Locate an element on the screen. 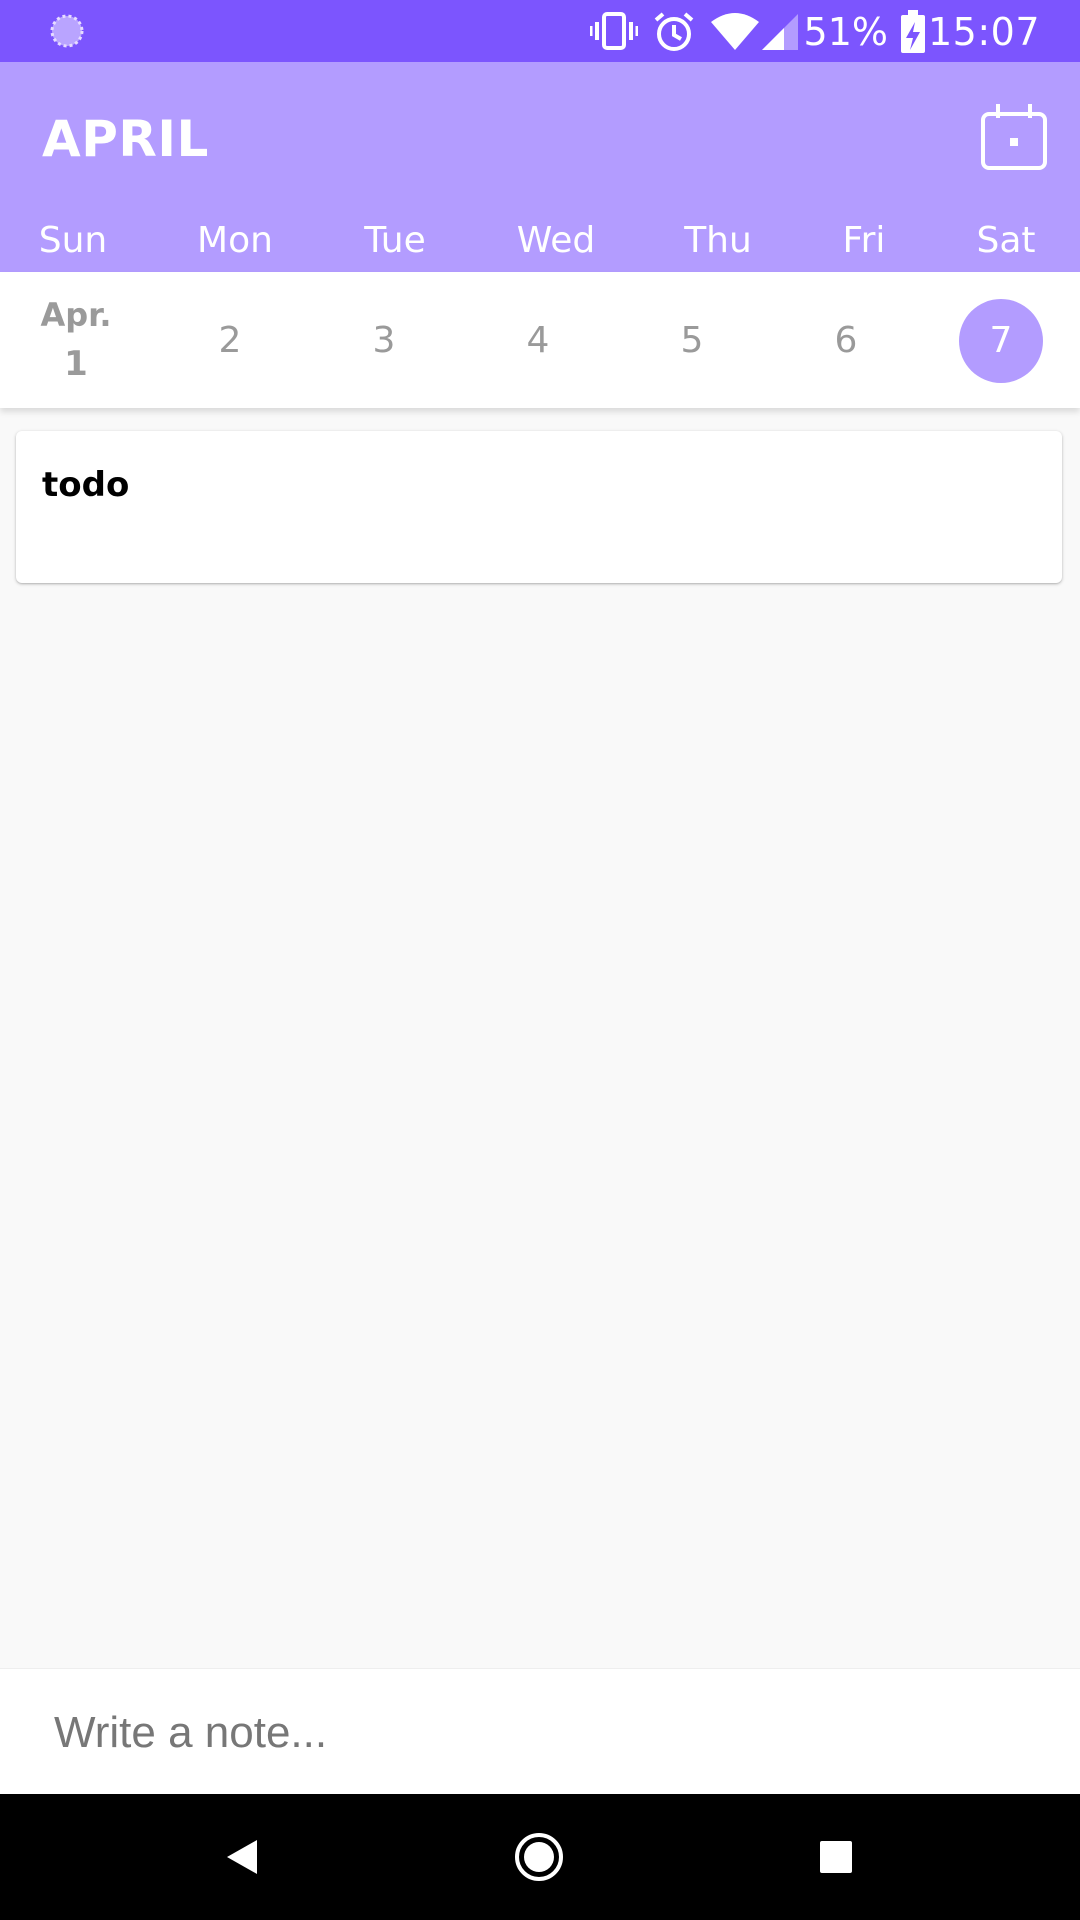  date-strip: Apr. 1 2 3 4 5 6 7 is located at coordinates (540, 340).